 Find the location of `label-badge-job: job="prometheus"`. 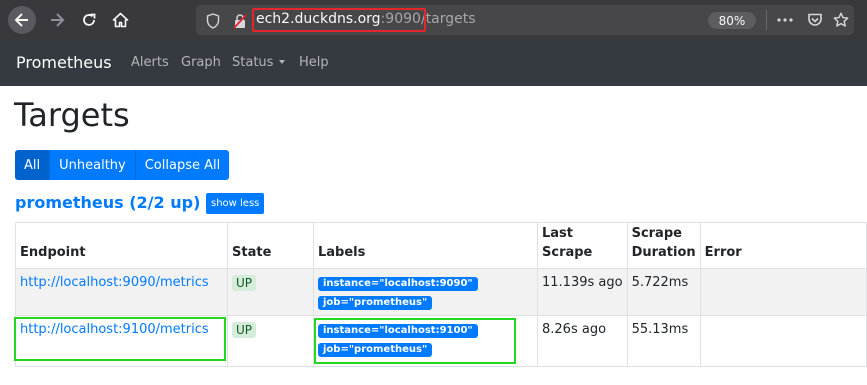

label-badge-job: job="prometheus" is located at coordinates (375, 303).